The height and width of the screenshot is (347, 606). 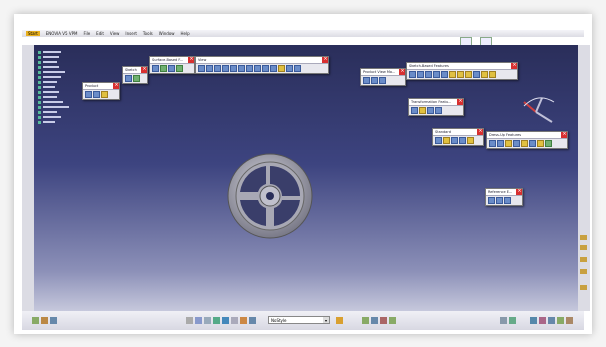 What do you see at coordinates (484, 74) in the screenshot?
I see `remove-loft-icon` at bounding box center [484, 74].